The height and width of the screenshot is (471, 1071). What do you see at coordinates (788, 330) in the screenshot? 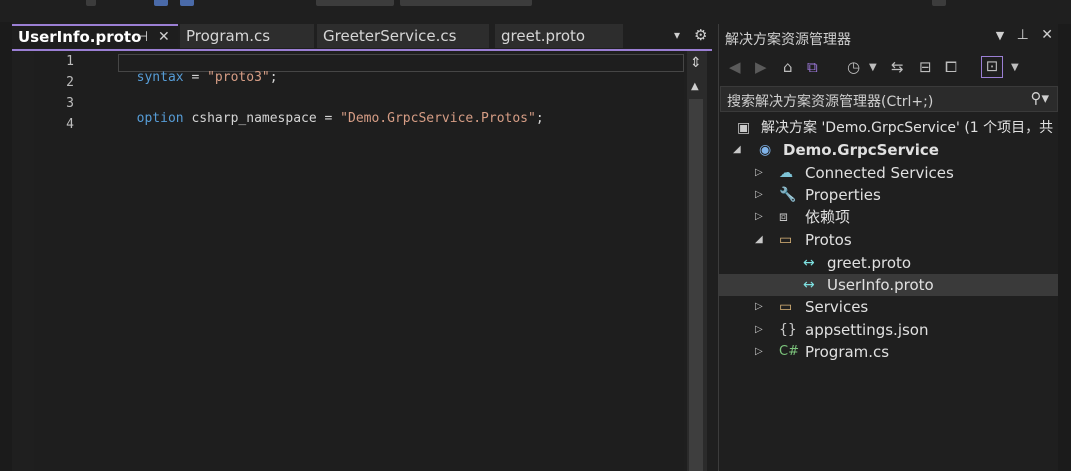
I see `json-file-icon: {}` at bounding box center [788, 330].